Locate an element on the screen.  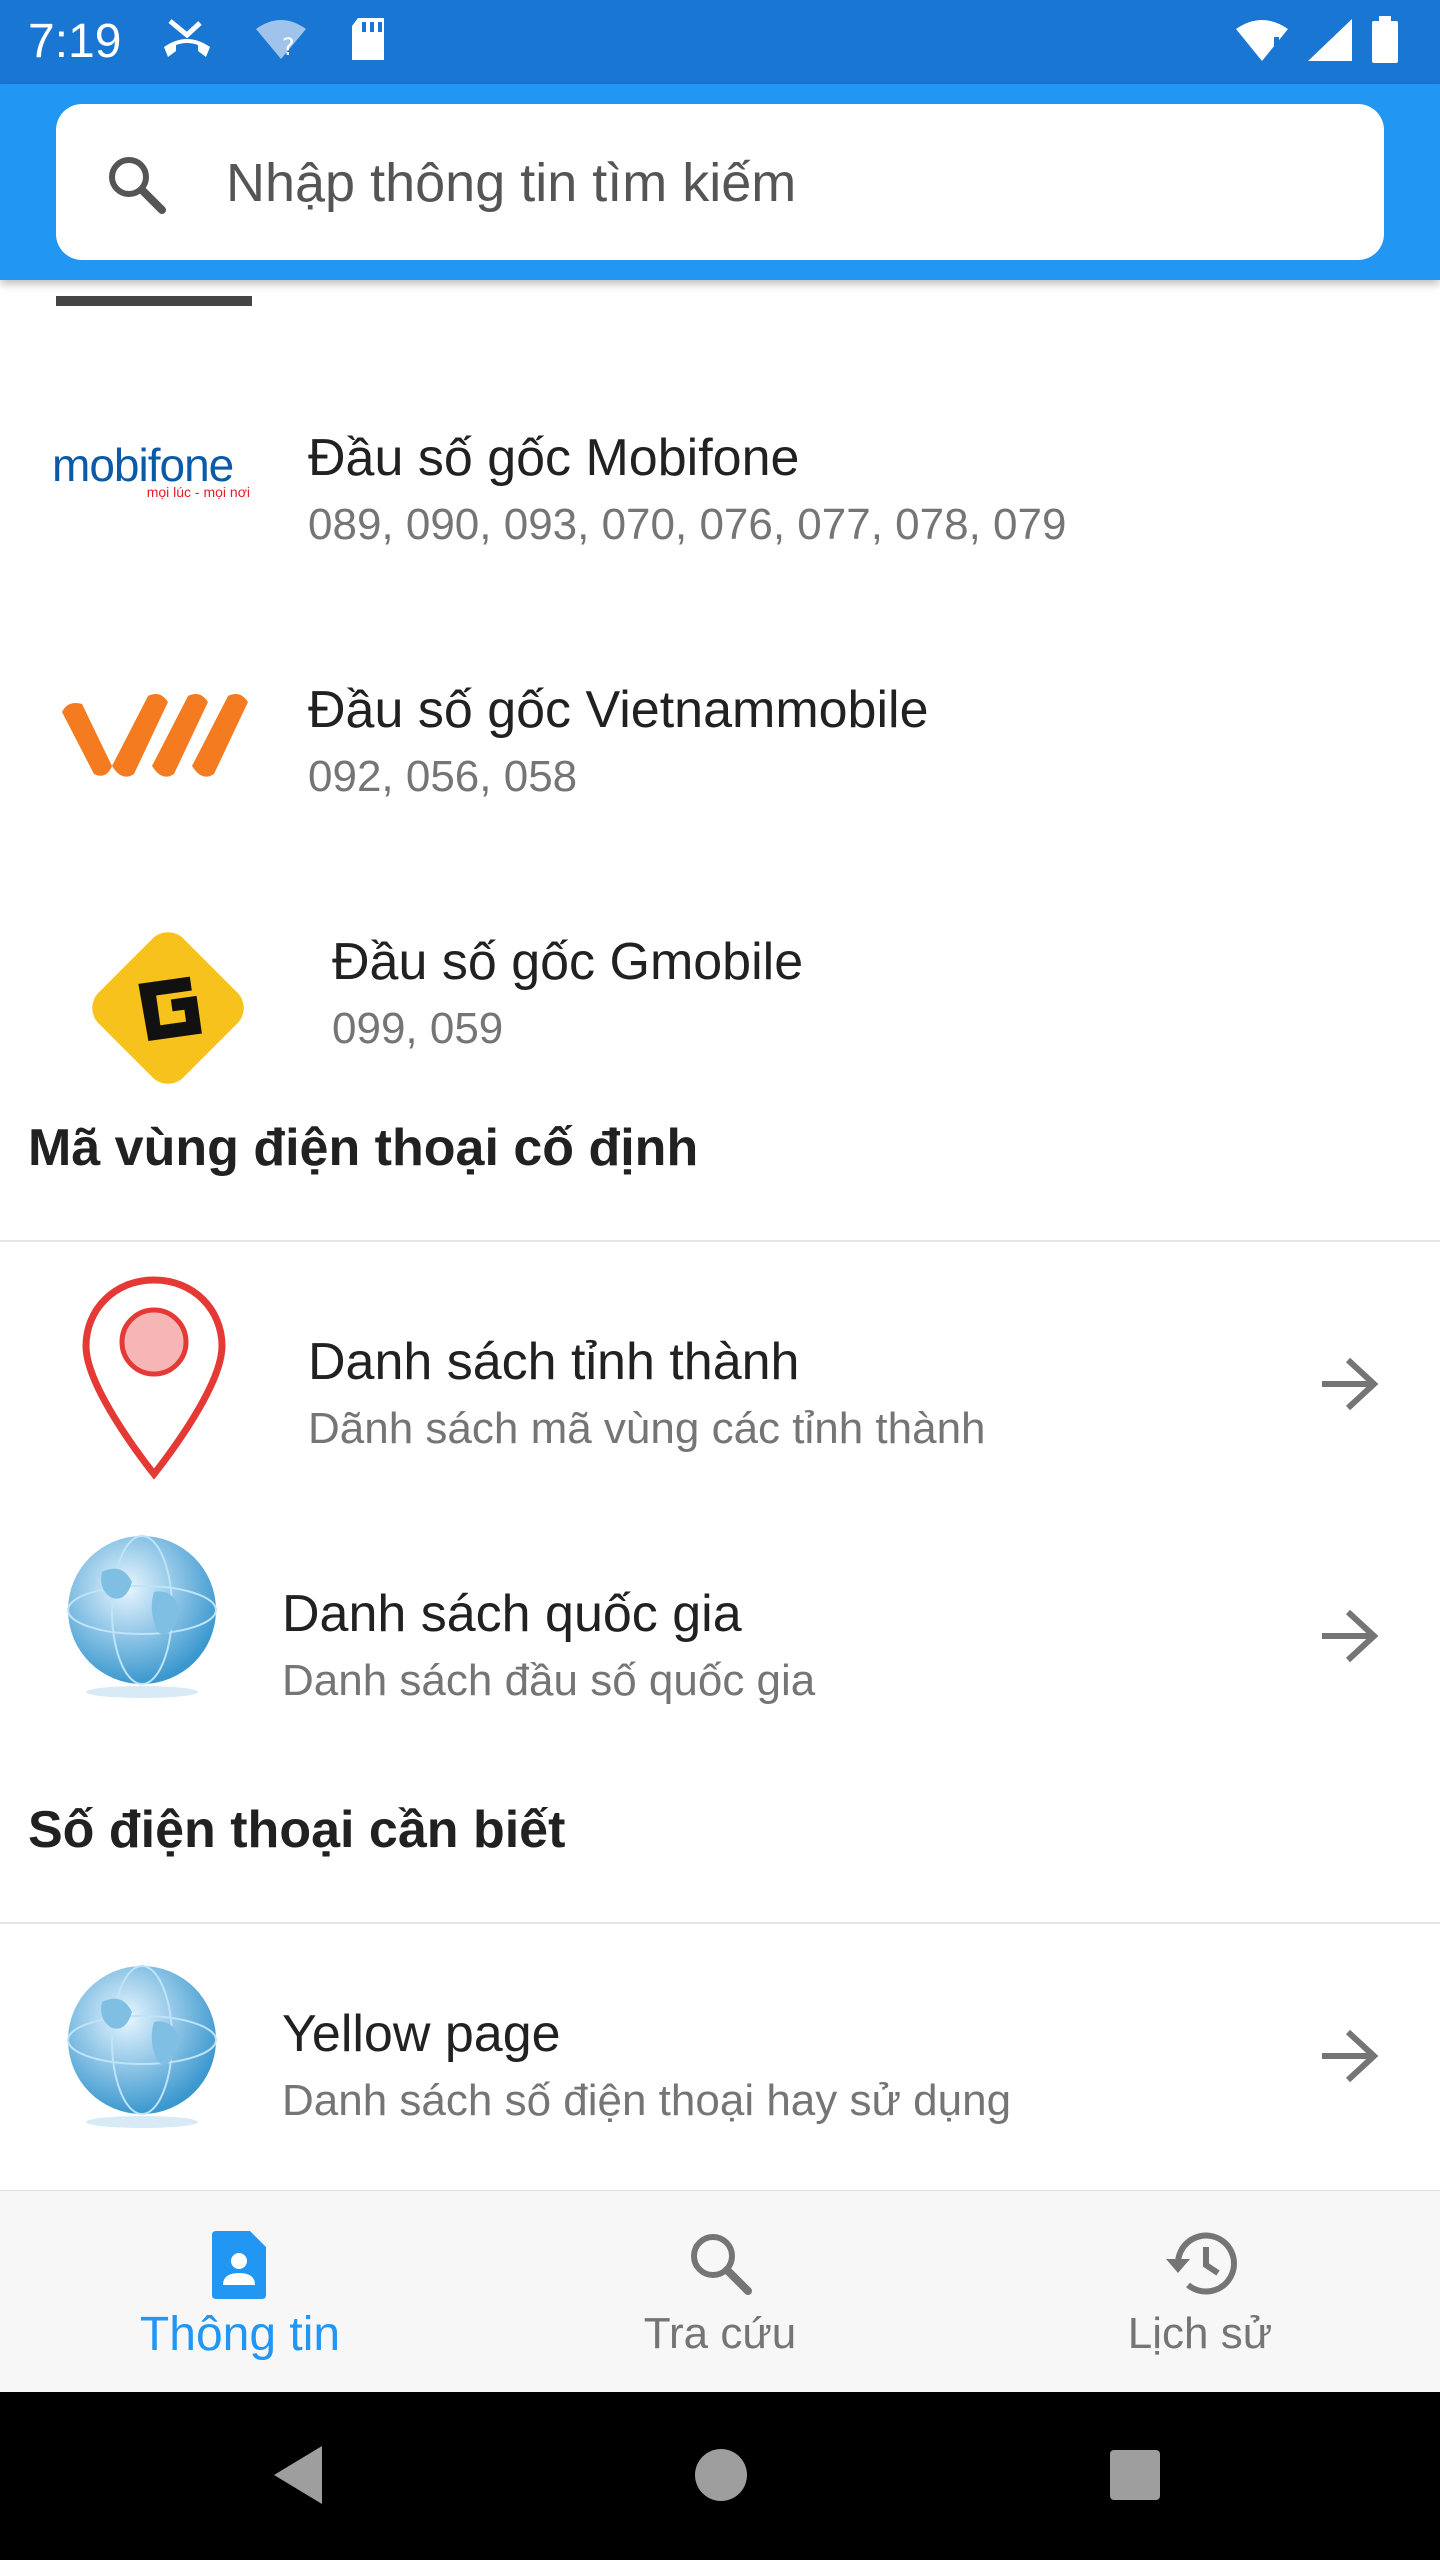
recents-icon is located at coordinates (1135, 2475).